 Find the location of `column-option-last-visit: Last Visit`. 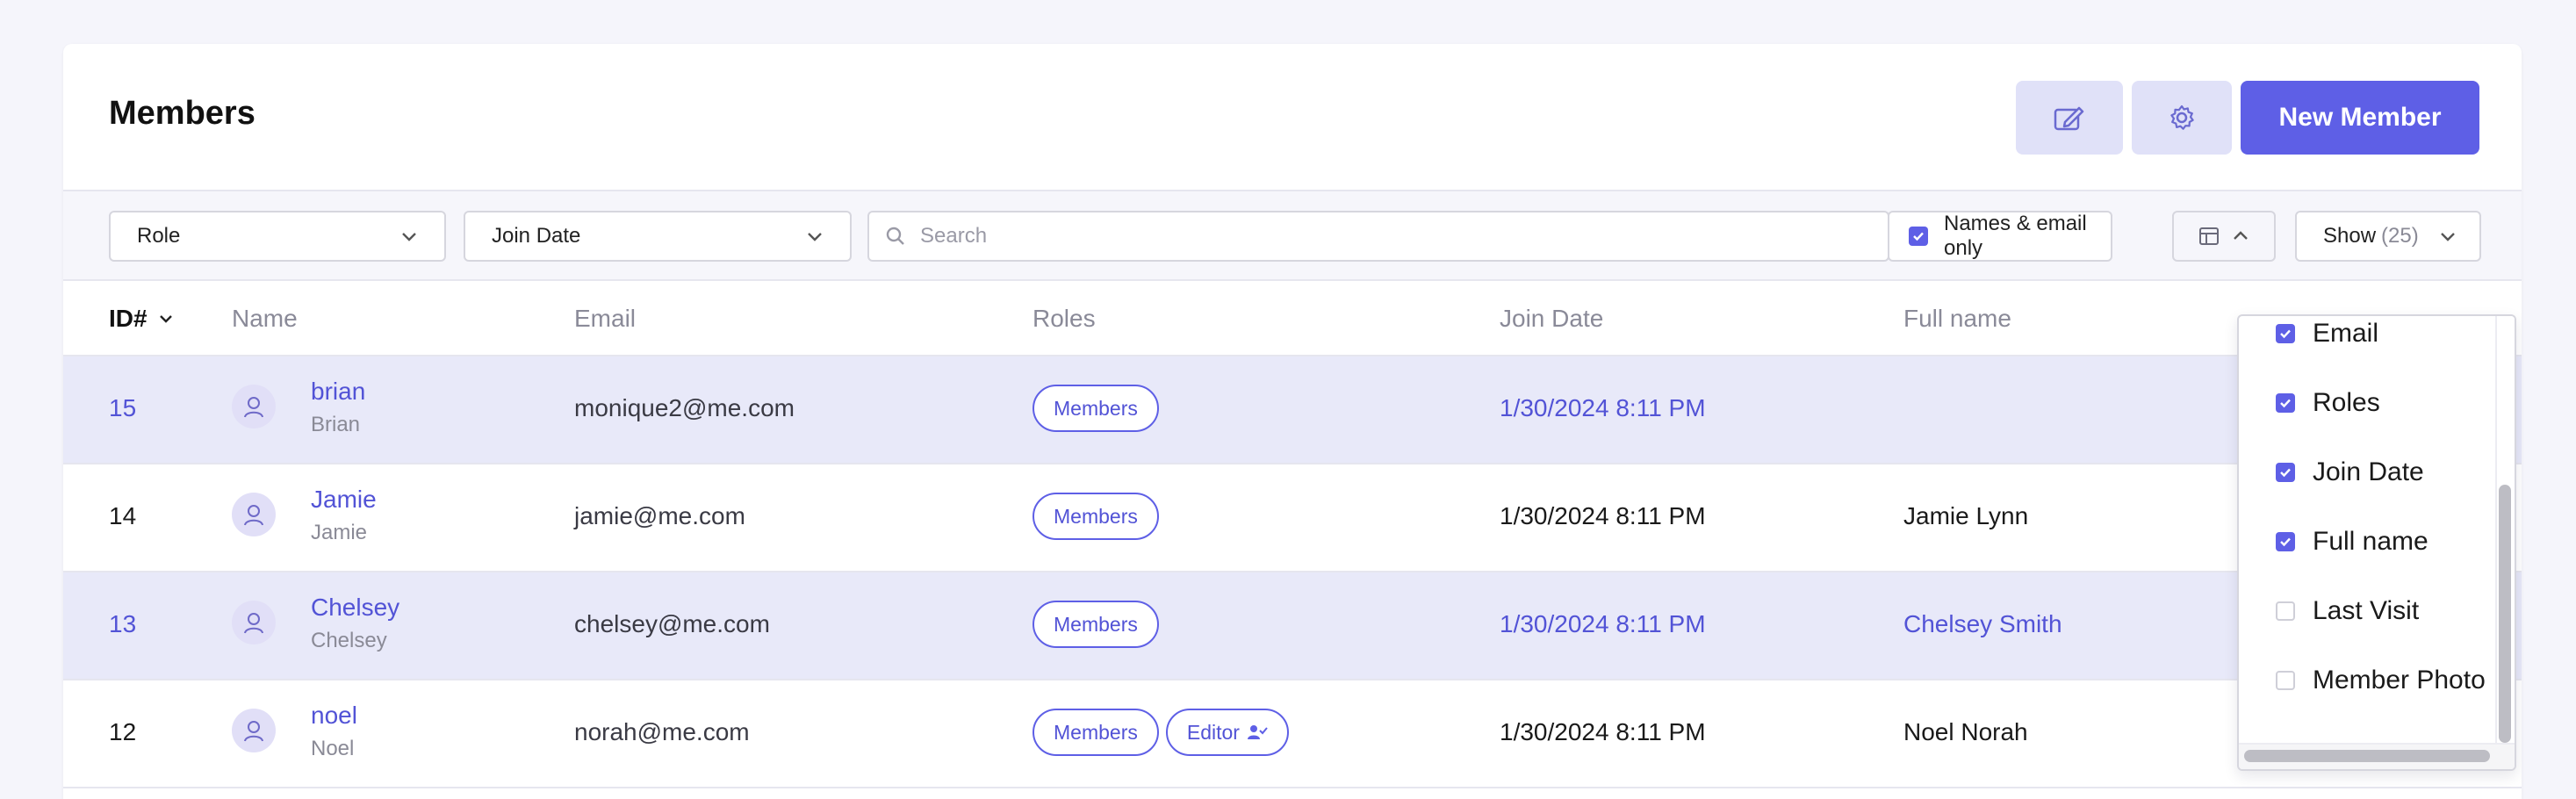

column-option-last-visit: Last Visit is located at coordinates (2347, 611).